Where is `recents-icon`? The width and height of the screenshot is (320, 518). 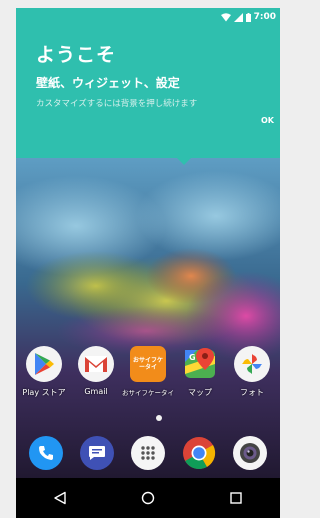 recents-icon is located at coordinates (236, 498).